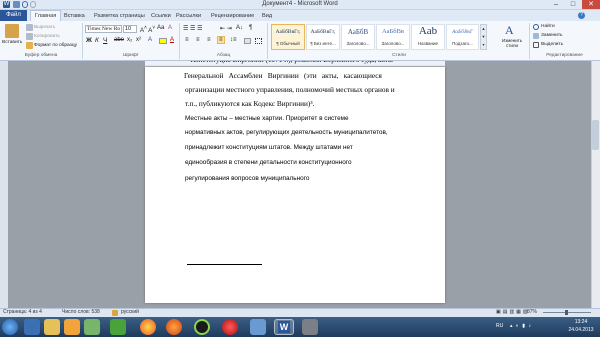 This screenshot has height=337, width=600. I want to click on zoom-level: 87%, so click(532, 312).